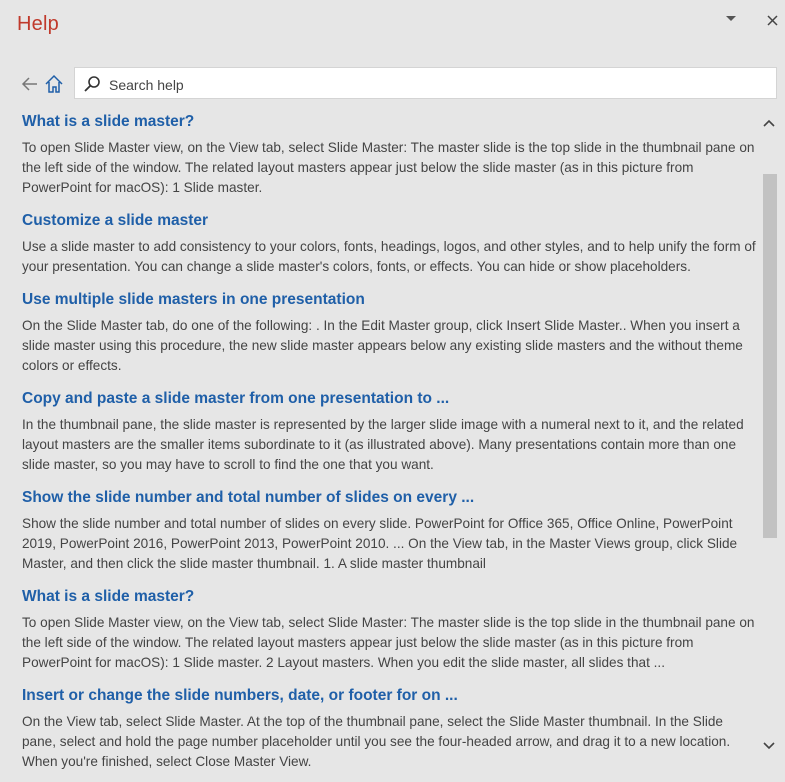 The image size is (785, 782). I want to click on close-button, so click(772, 22).